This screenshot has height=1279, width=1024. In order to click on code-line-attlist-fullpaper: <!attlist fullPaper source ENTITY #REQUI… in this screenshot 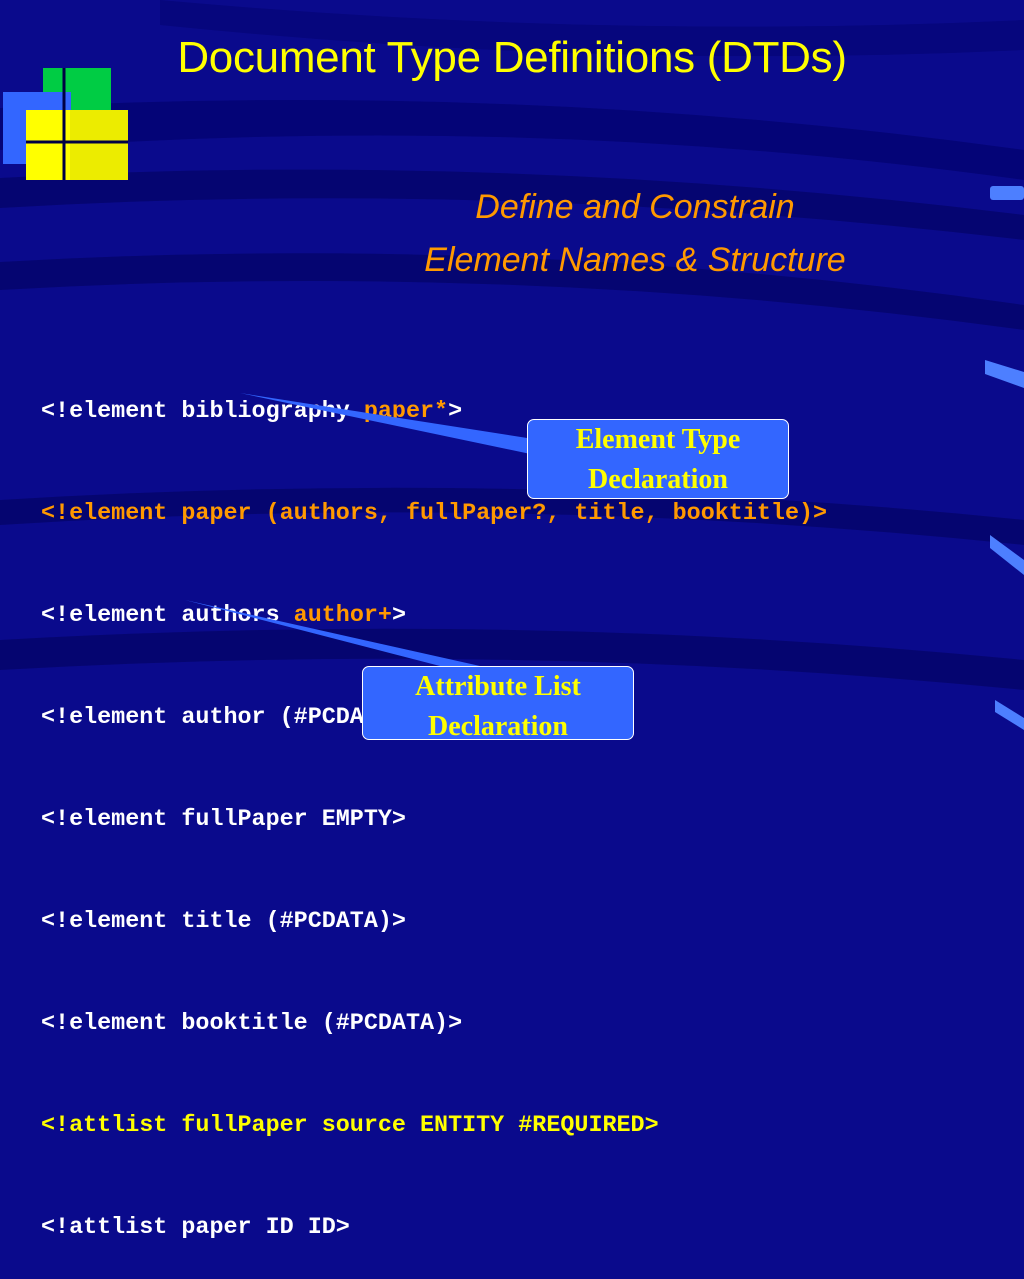, I will do `click(434, 1126)`.